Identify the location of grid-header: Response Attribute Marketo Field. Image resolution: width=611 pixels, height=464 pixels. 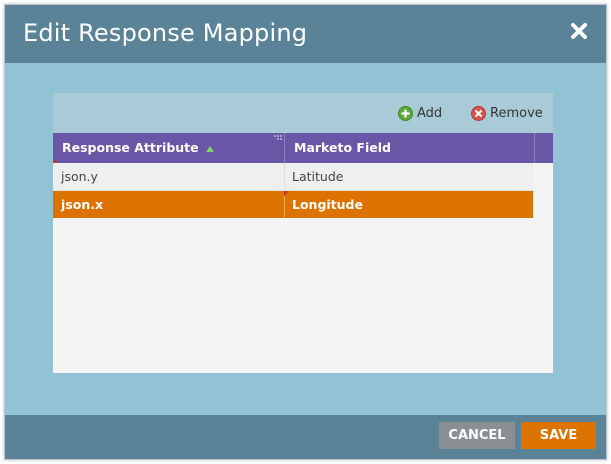
(303, 148).